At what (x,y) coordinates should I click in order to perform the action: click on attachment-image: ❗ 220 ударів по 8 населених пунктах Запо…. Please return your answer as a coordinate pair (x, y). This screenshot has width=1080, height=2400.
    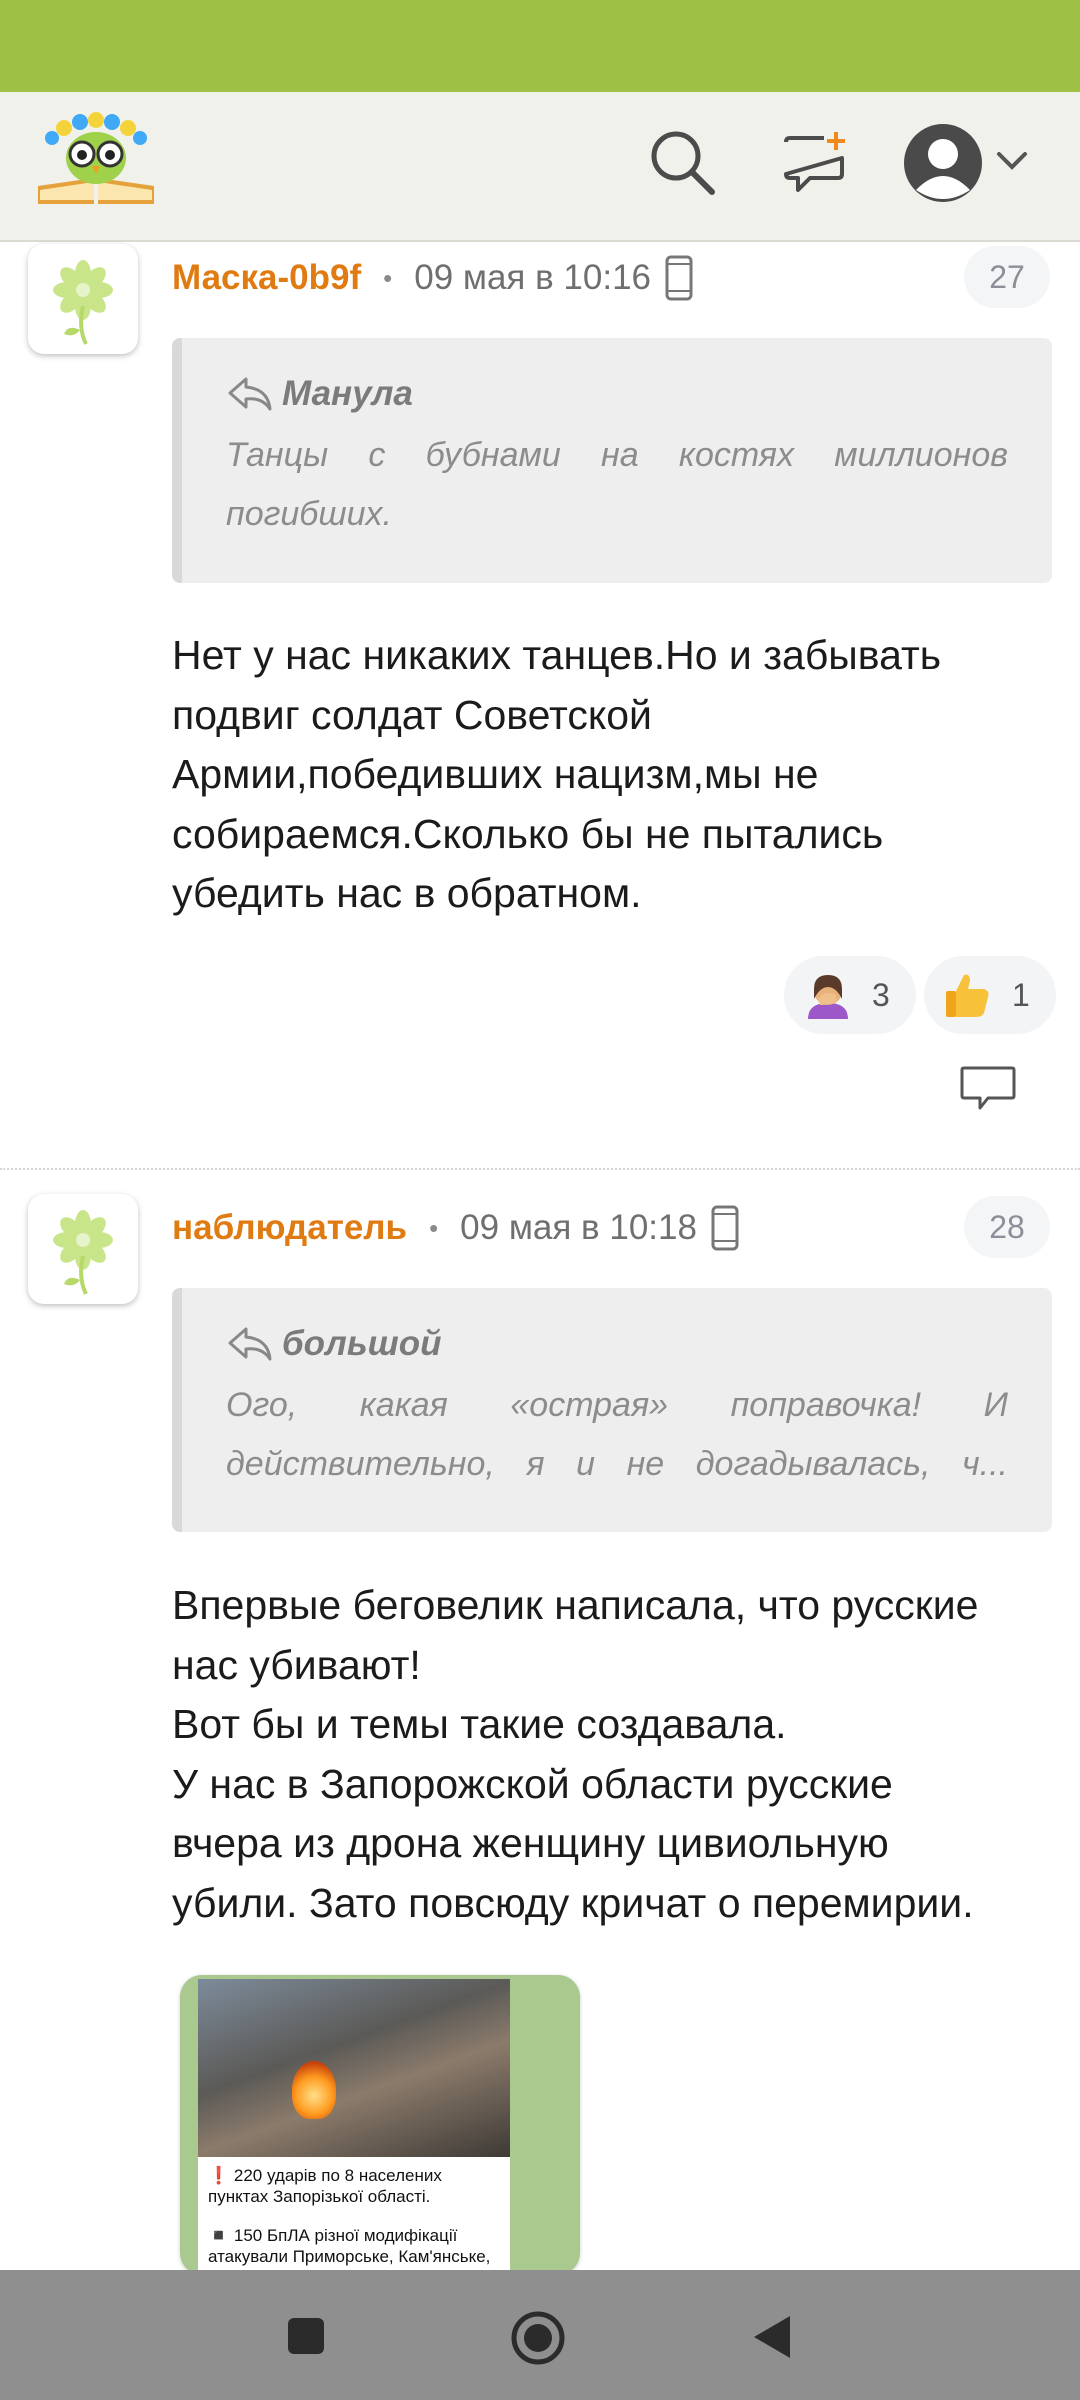
    Looking at the image, I should click on (380, 2125).